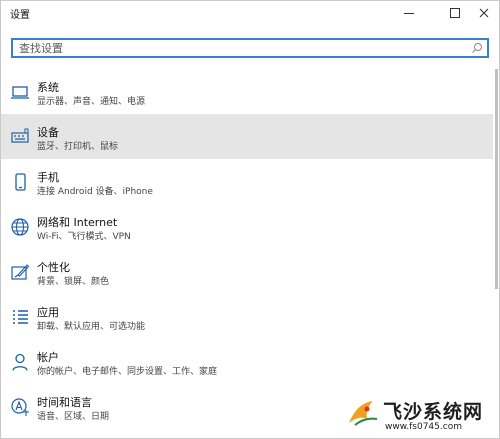  What do you see at coordinates (20, 272) in the screenshot?
I see `paint-icon` at bounding box center [20, 272].